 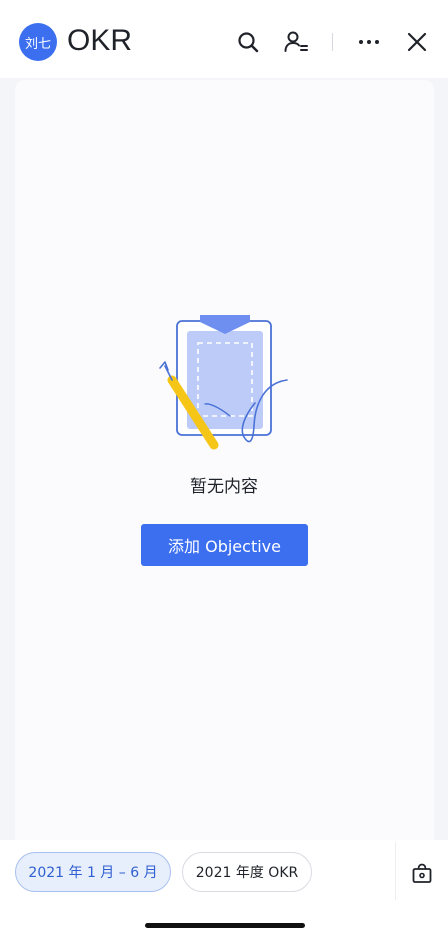 What do you see at coordinates (395, 871) in the screenshot?
I see `bottom-divider` at bounding box center [395, 871].